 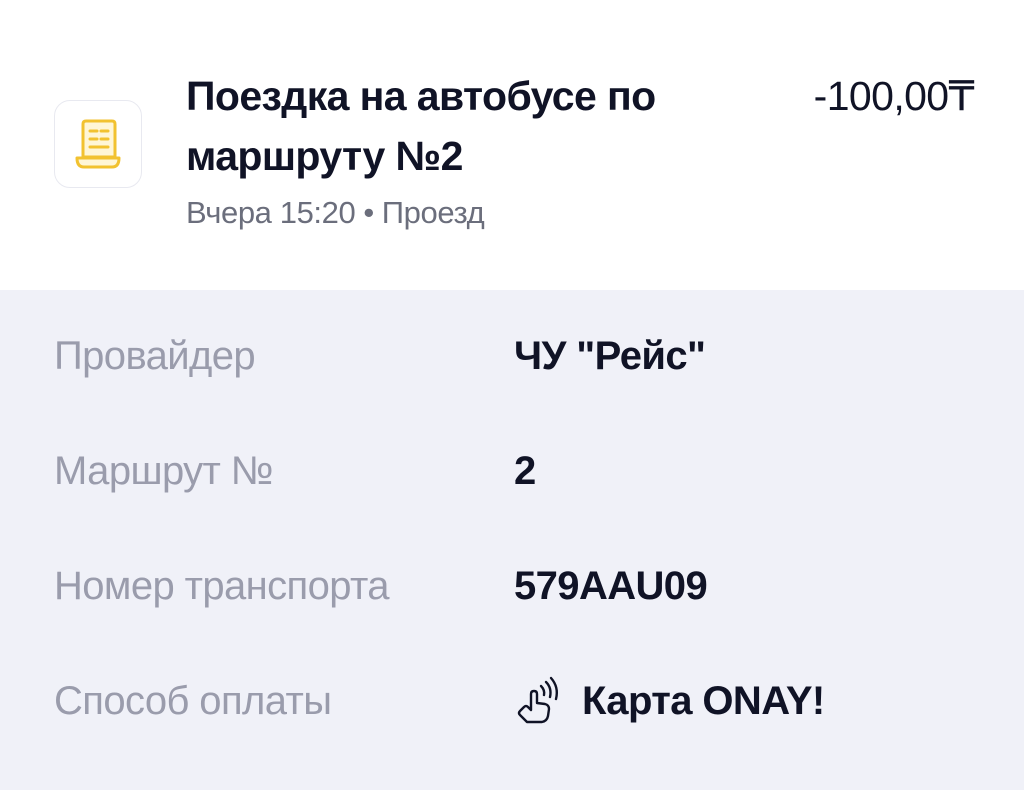 What do you see at coordinates (222, 586) in the screenshot?
I see `detail-label: Номер транспорта` at bounding box center [222, 586].